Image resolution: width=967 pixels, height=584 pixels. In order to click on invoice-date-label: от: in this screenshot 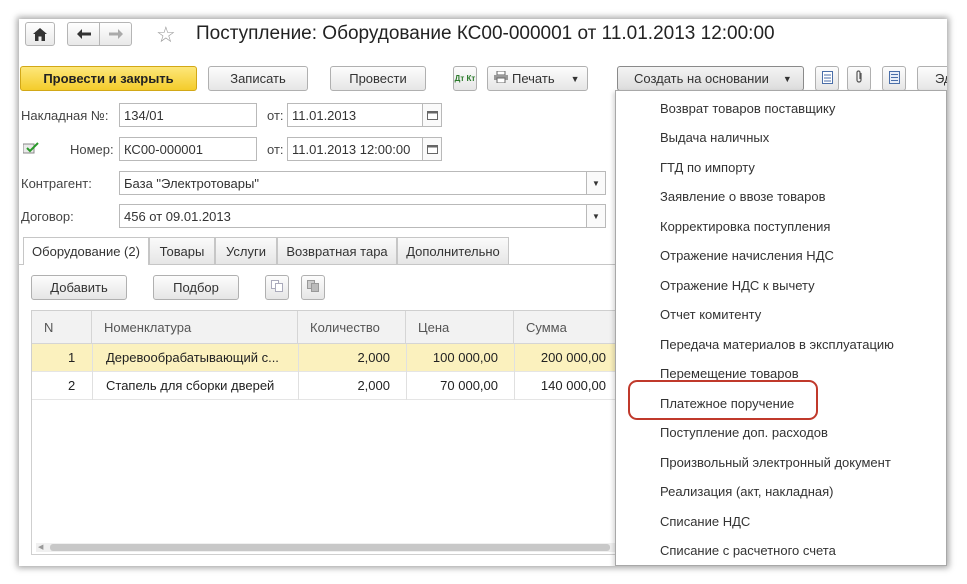, I will do `click(275, 115)`.